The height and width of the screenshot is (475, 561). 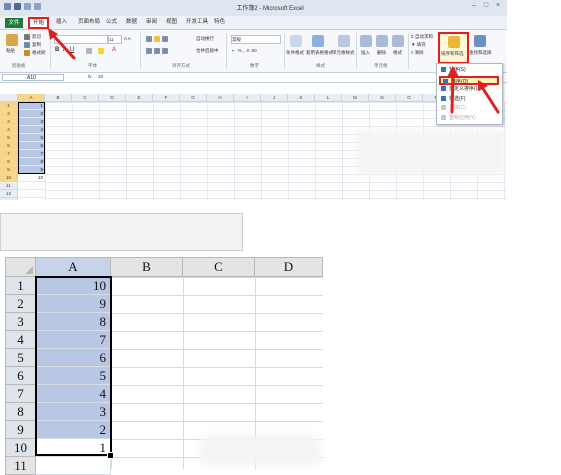 I want to click on fill-handle, so click(x=110, y=455).